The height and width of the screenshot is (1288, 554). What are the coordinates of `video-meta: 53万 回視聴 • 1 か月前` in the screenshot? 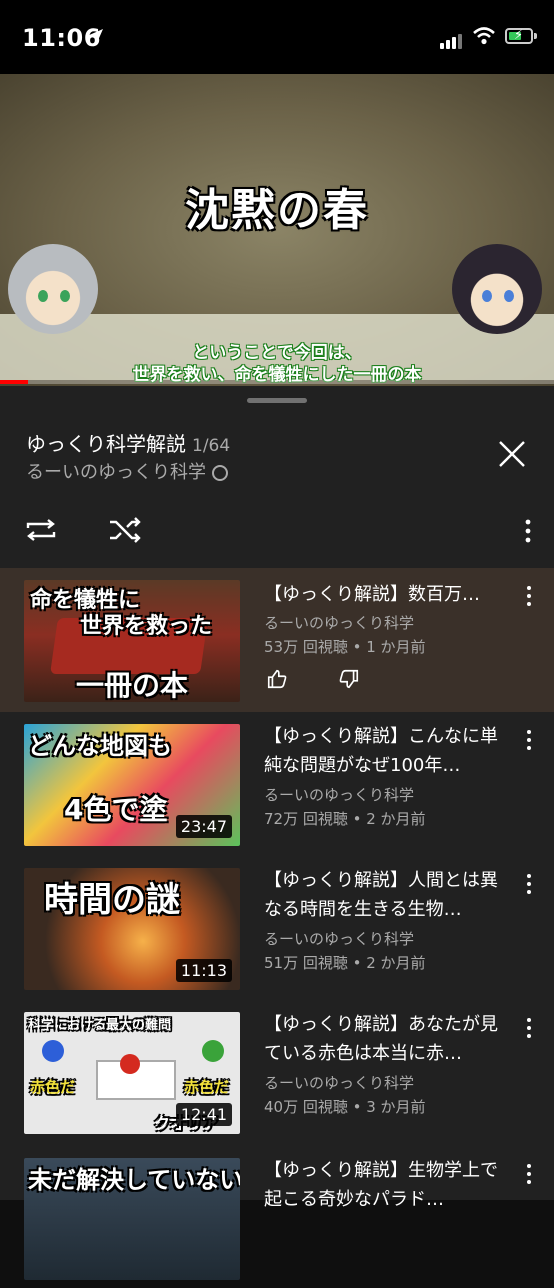 It's located at (345, 647).